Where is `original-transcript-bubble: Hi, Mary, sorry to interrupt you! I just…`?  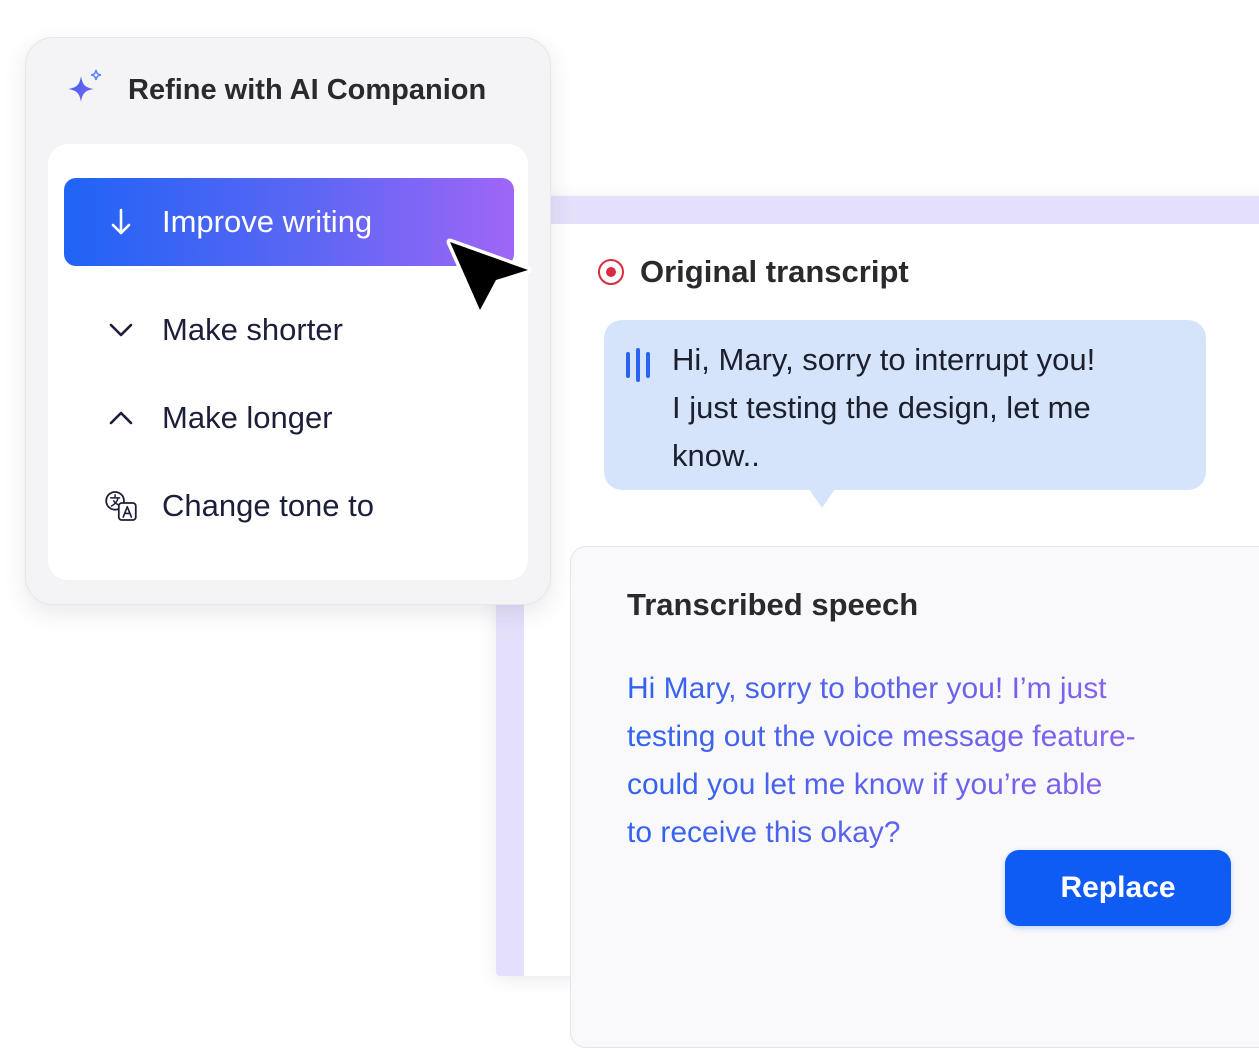 original-transcript-bubble: Hi, Mary, sorry to interrupt you! I just… is located at coordinates (905, 405).